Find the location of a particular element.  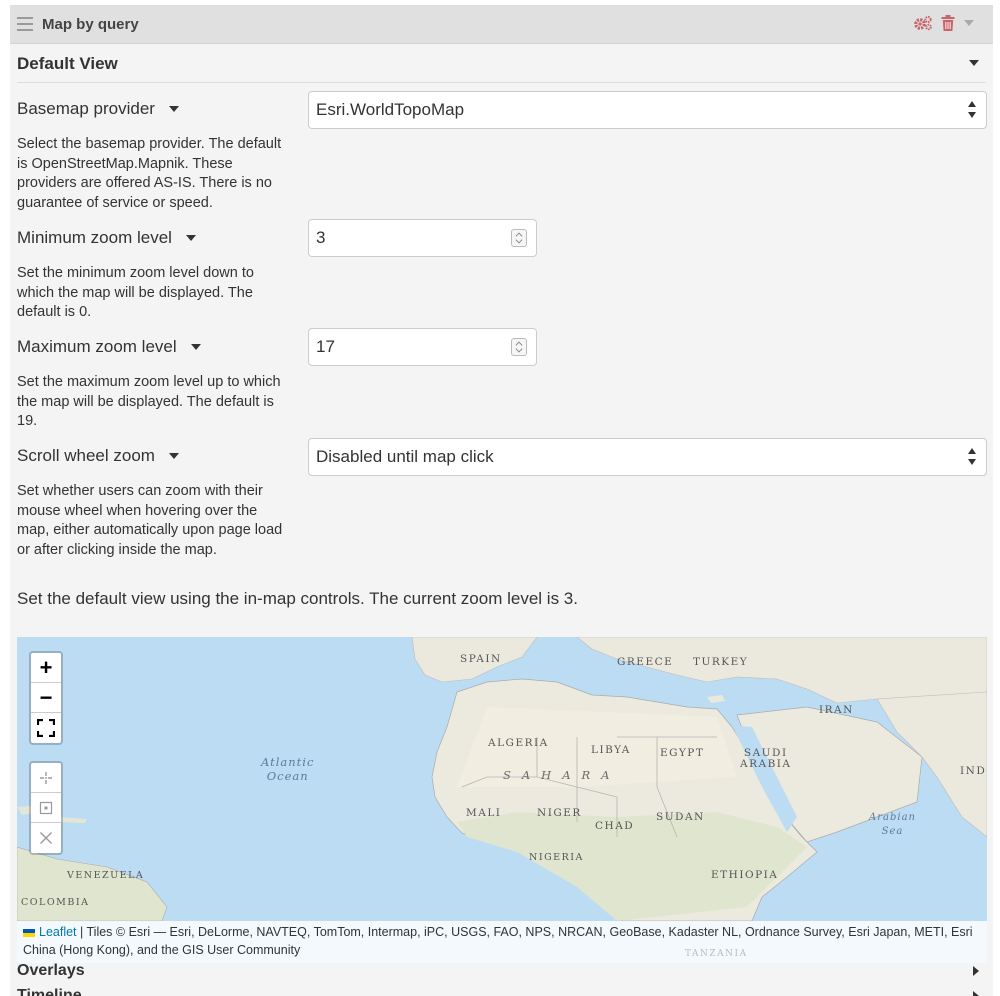

menu-icon is located at coordinates (25, 24).